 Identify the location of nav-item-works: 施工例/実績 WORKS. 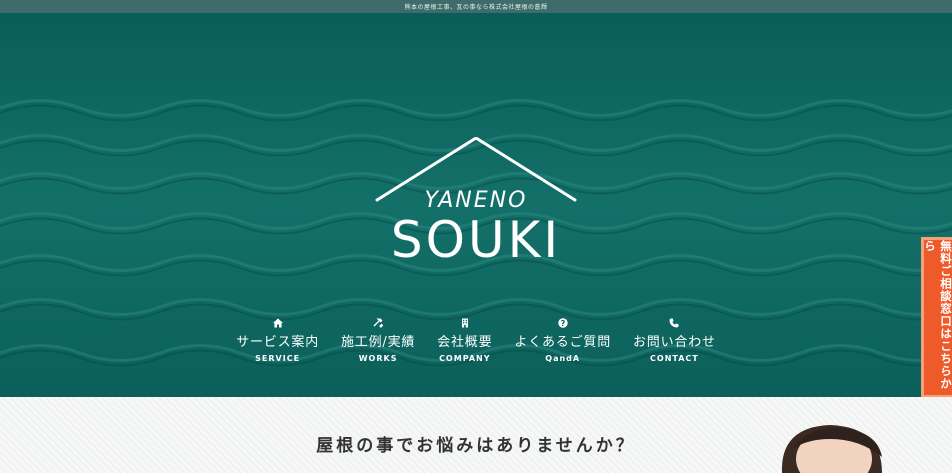
(378, 346).